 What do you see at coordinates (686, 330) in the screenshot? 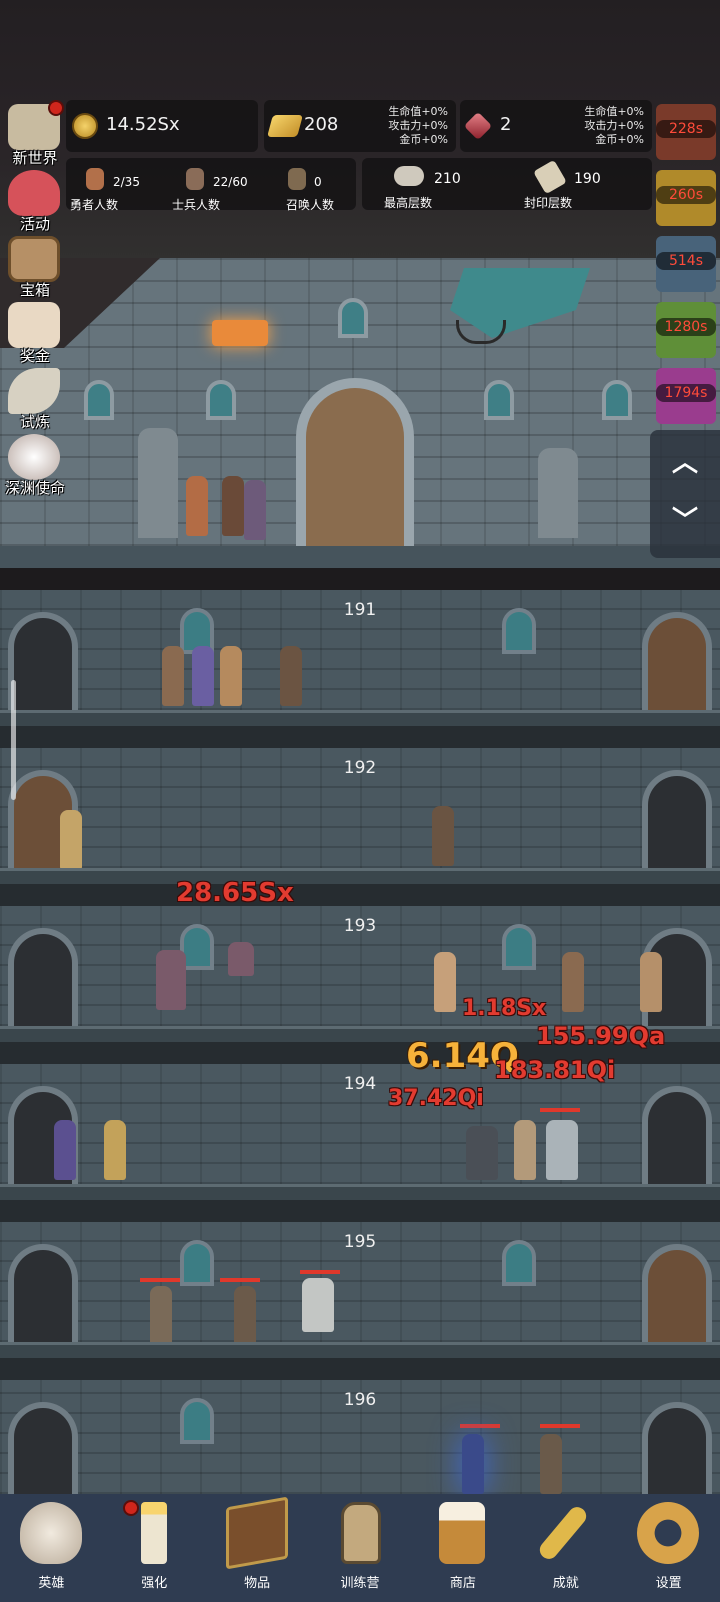
I see `timer-boost-4: 1280s` at bounding box center [686, 330].